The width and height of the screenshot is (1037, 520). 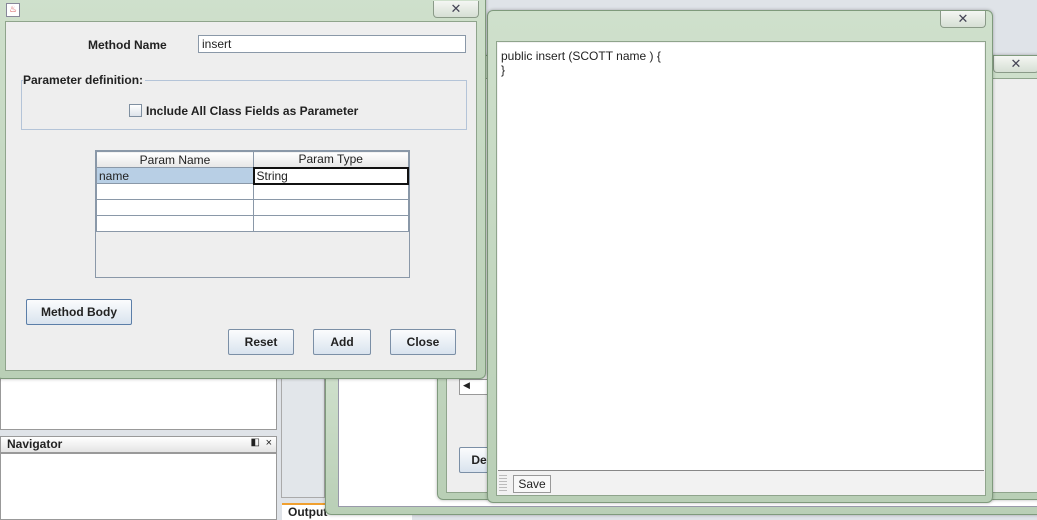 What do you see at coordinates (503, 70) in the screenshot?
I see `code-line: }` at bounding box center [503, 70].